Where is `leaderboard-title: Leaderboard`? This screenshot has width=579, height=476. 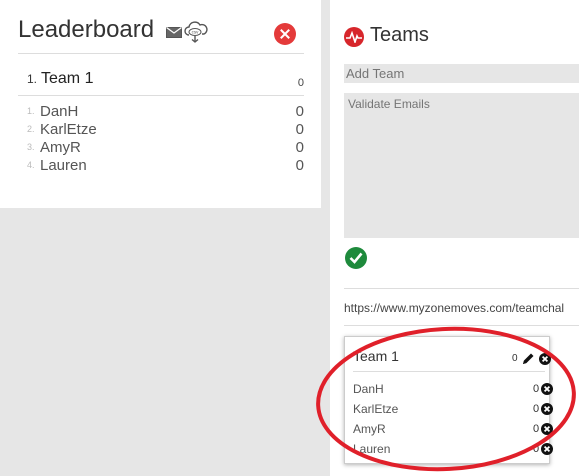 leaderboard-title: Leaderboard is located at coordinates (86, 29).